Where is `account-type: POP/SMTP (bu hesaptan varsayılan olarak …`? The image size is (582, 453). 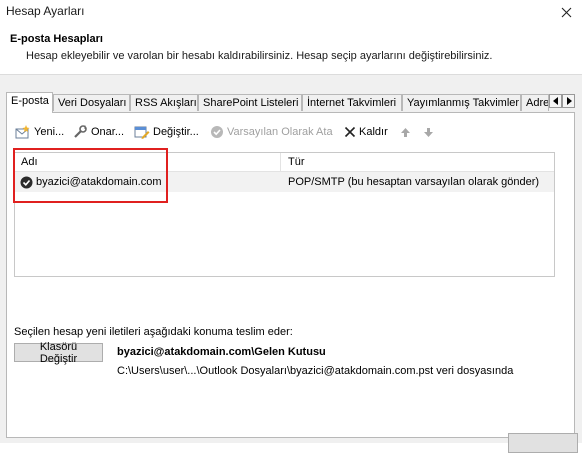 account-type: POP/SMTP (bu hesaptan varsayılan olarak … is located at coordinates (414, 182).